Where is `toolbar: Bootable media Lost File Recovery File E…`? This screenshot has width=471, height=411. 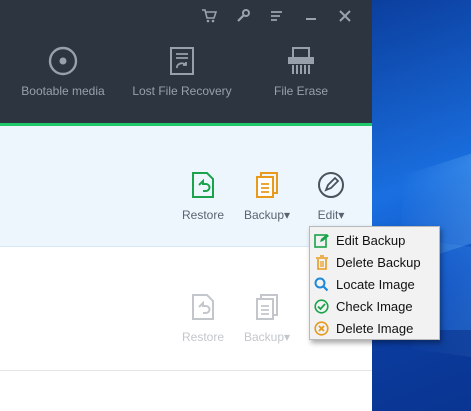
toolbar: Bootable media Lost File Recovery File E… is located at coordinates (186, 79).